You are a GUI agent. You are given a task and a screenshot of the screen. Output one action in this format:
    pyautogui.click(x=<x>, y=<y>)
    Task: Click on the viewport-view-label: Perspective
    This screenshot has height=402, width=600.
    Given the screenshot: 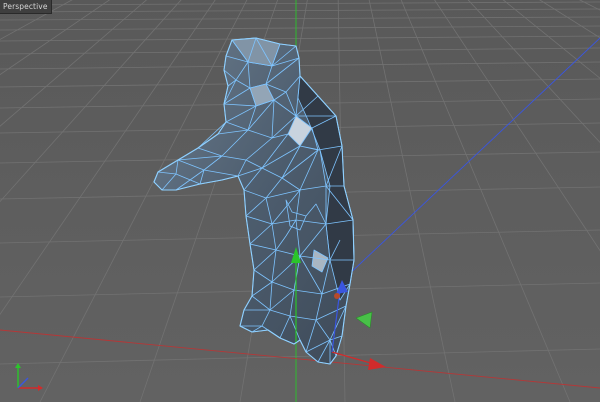 What is the action you would take?
    pyautogui.click(x=26, y=7)
    